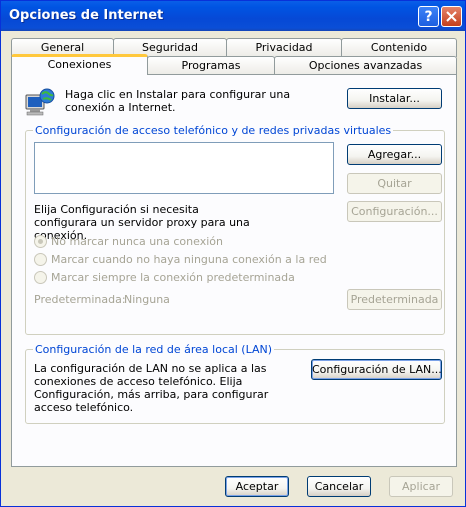 The height and width of the screenshot is (507, 466). Describe the element at coordinates (284, 47) in the screenshot. I see `tab-privacy: Privacidad` at that location.